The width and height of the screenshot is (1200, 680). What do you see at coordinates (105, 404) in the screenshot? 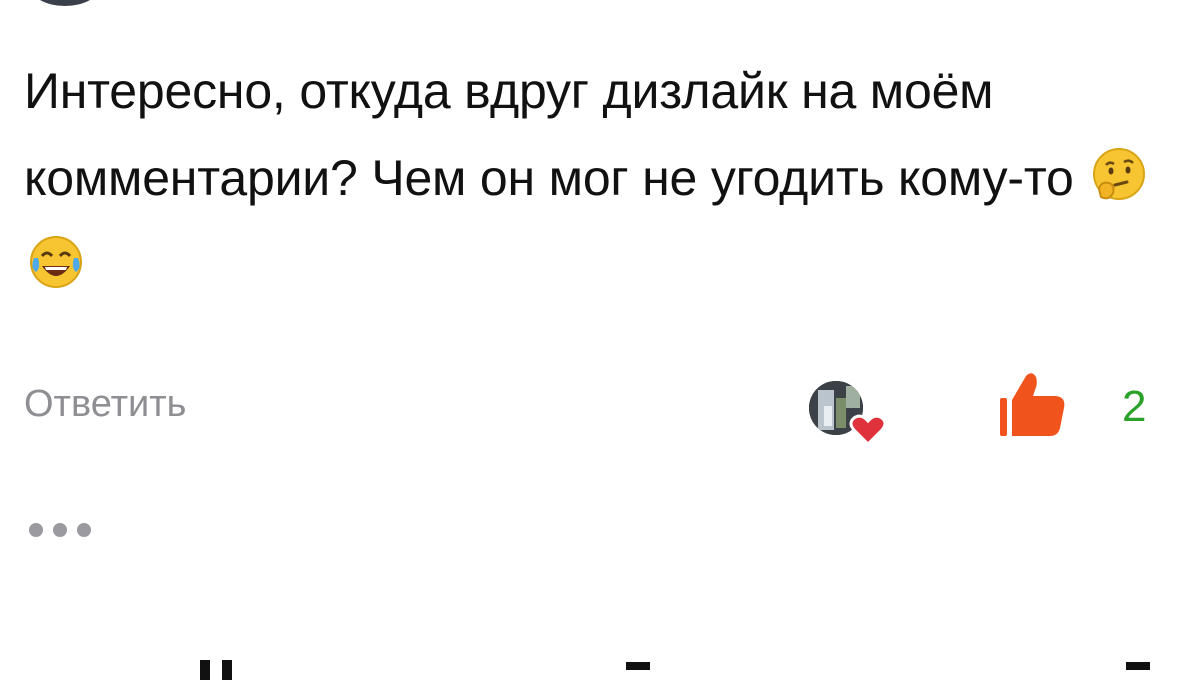
I see `reply-button: Ответить` at bounding box center [105, 404].